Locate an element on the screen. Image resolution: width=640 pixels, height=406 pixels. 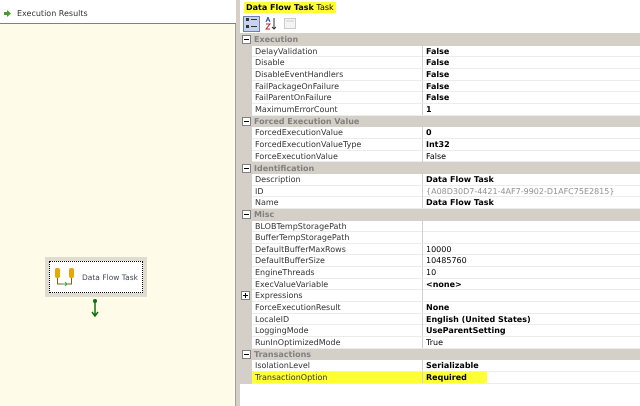
property-name: FailPackageOnFailure is located at coordinates (337, 86).